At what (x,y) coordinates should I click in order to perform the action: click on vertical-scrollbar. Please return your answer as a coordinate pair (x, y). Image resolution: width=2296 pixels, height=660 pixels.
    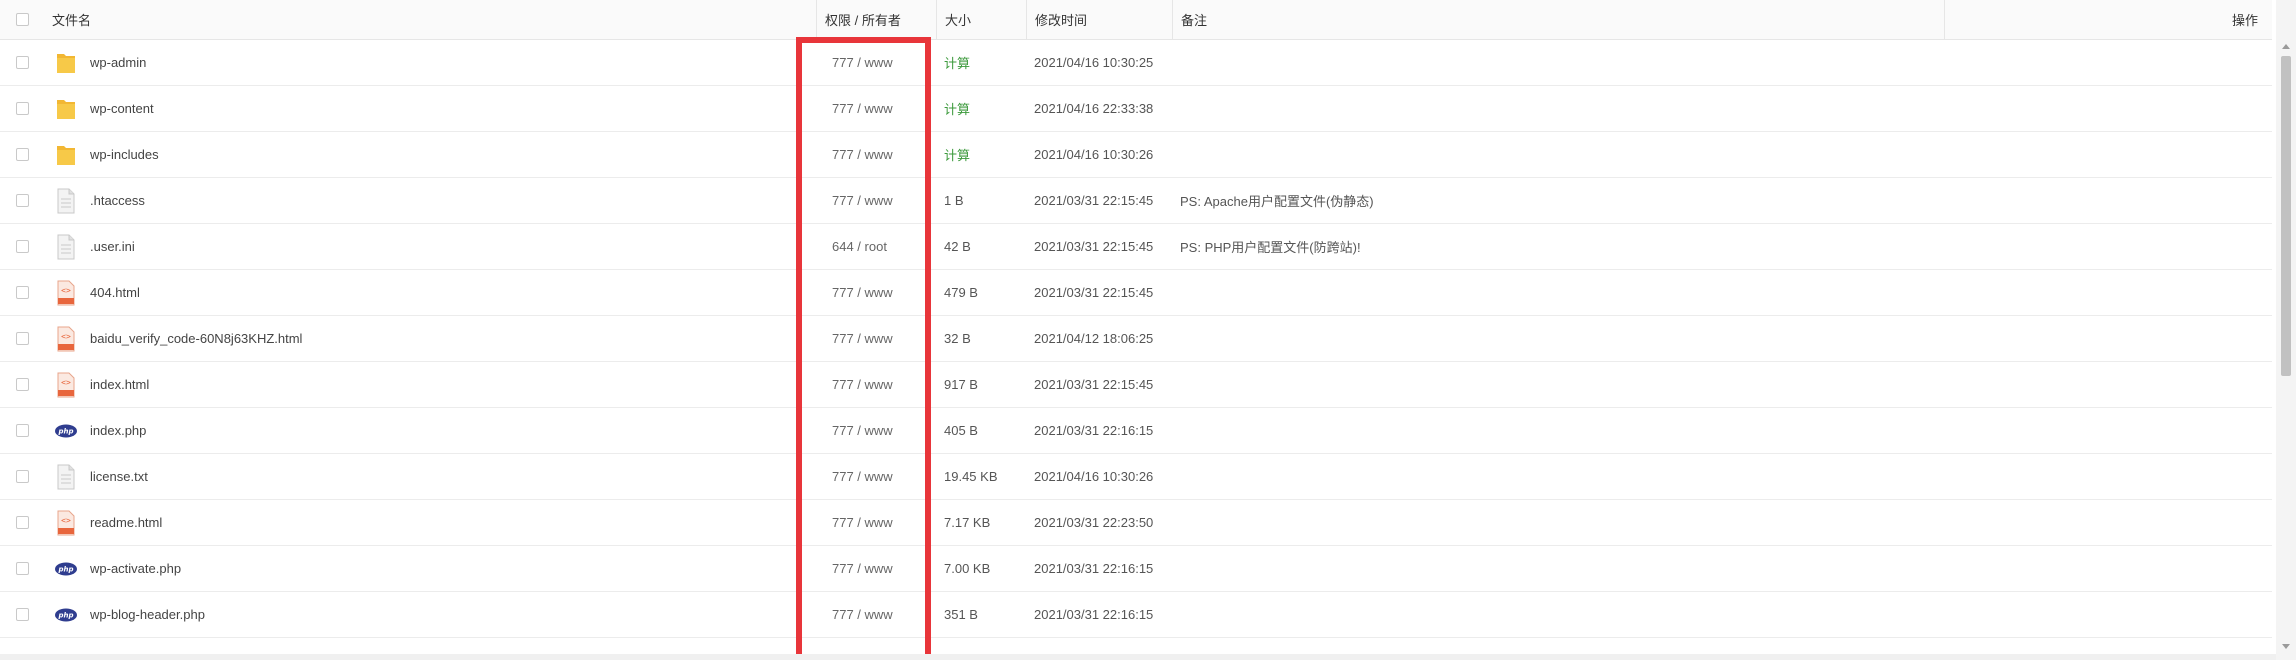
    Looking at the image, I should click on (2286, 330).